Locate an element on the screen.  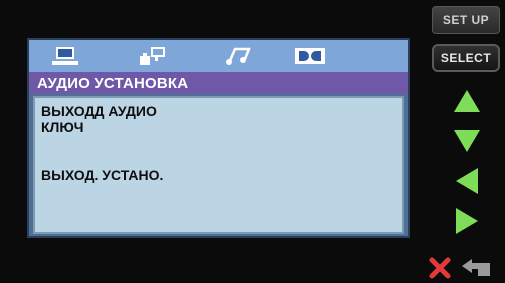
tab-video is located at coordinates (65, 56).